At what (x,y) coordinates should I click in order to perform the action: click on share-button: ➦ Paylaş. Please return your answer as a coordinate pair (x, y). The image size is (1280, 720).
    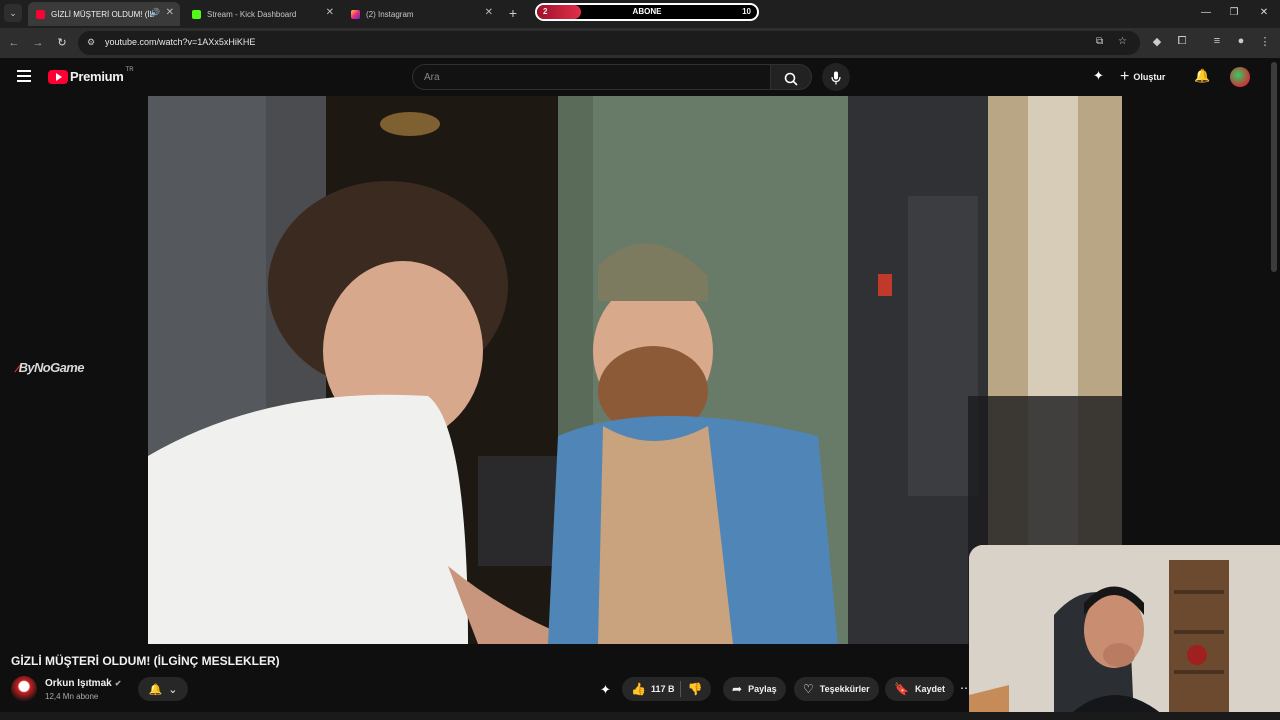
    Looking at the image, I should click on (754, 689).